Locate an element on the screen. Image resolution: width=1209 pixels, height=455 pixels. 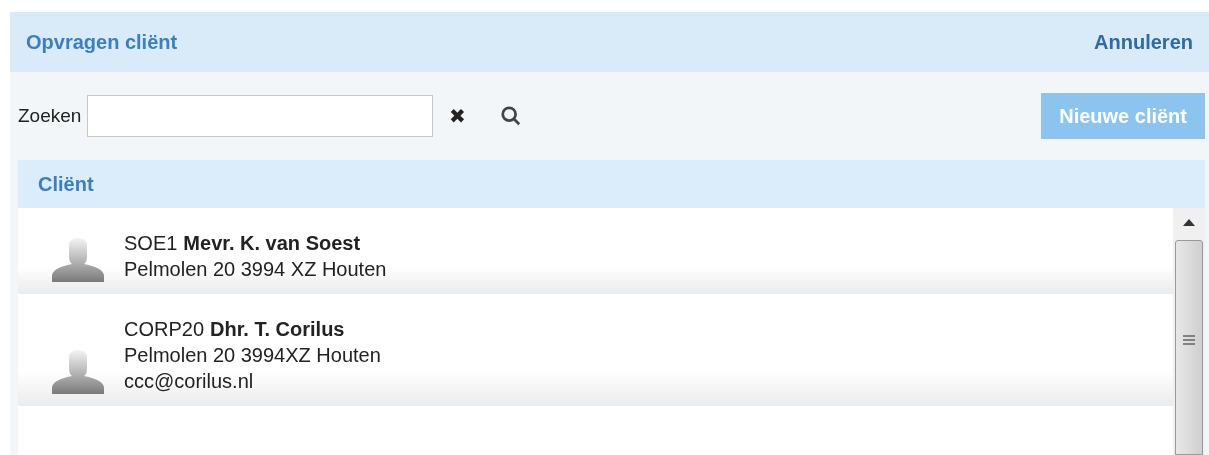
scrollbar is located at coordinates (1189, 331).